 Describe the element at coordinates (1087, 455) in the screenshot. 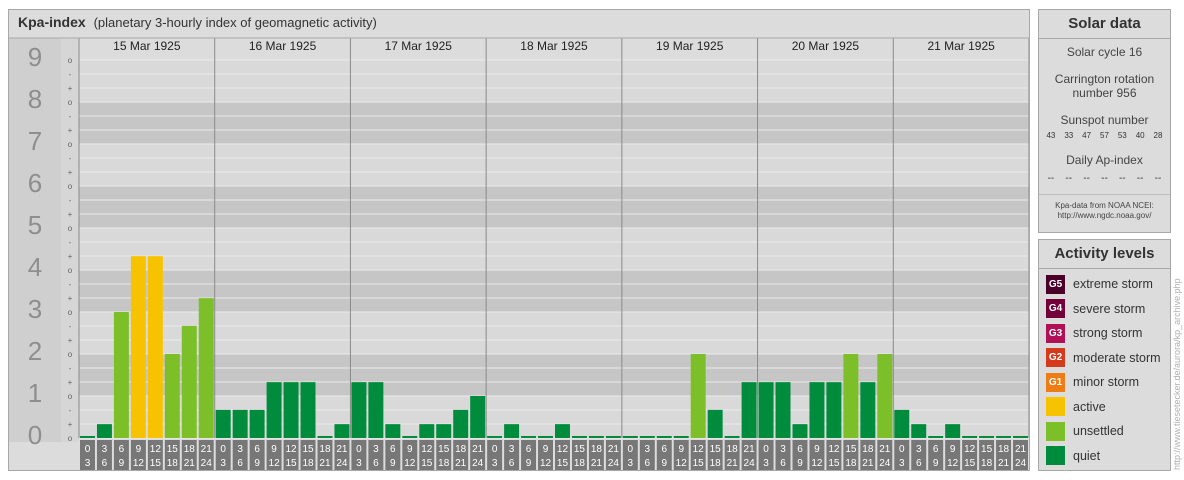

I see `level-label: quiet` at that location.